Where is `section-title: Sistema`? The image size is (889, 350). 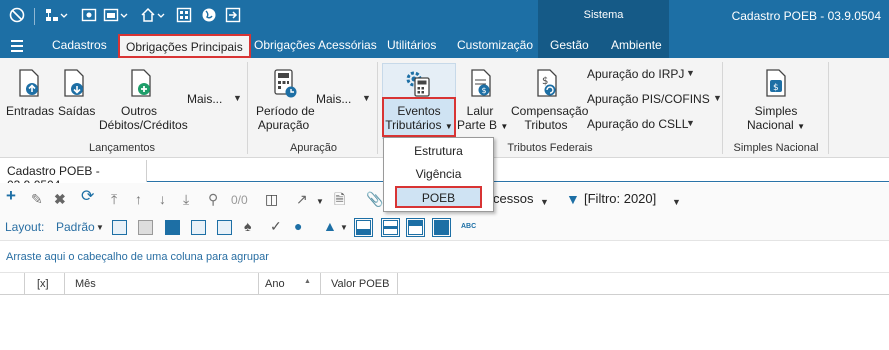
section-title: Sistema is located at coordinates (603, 15).